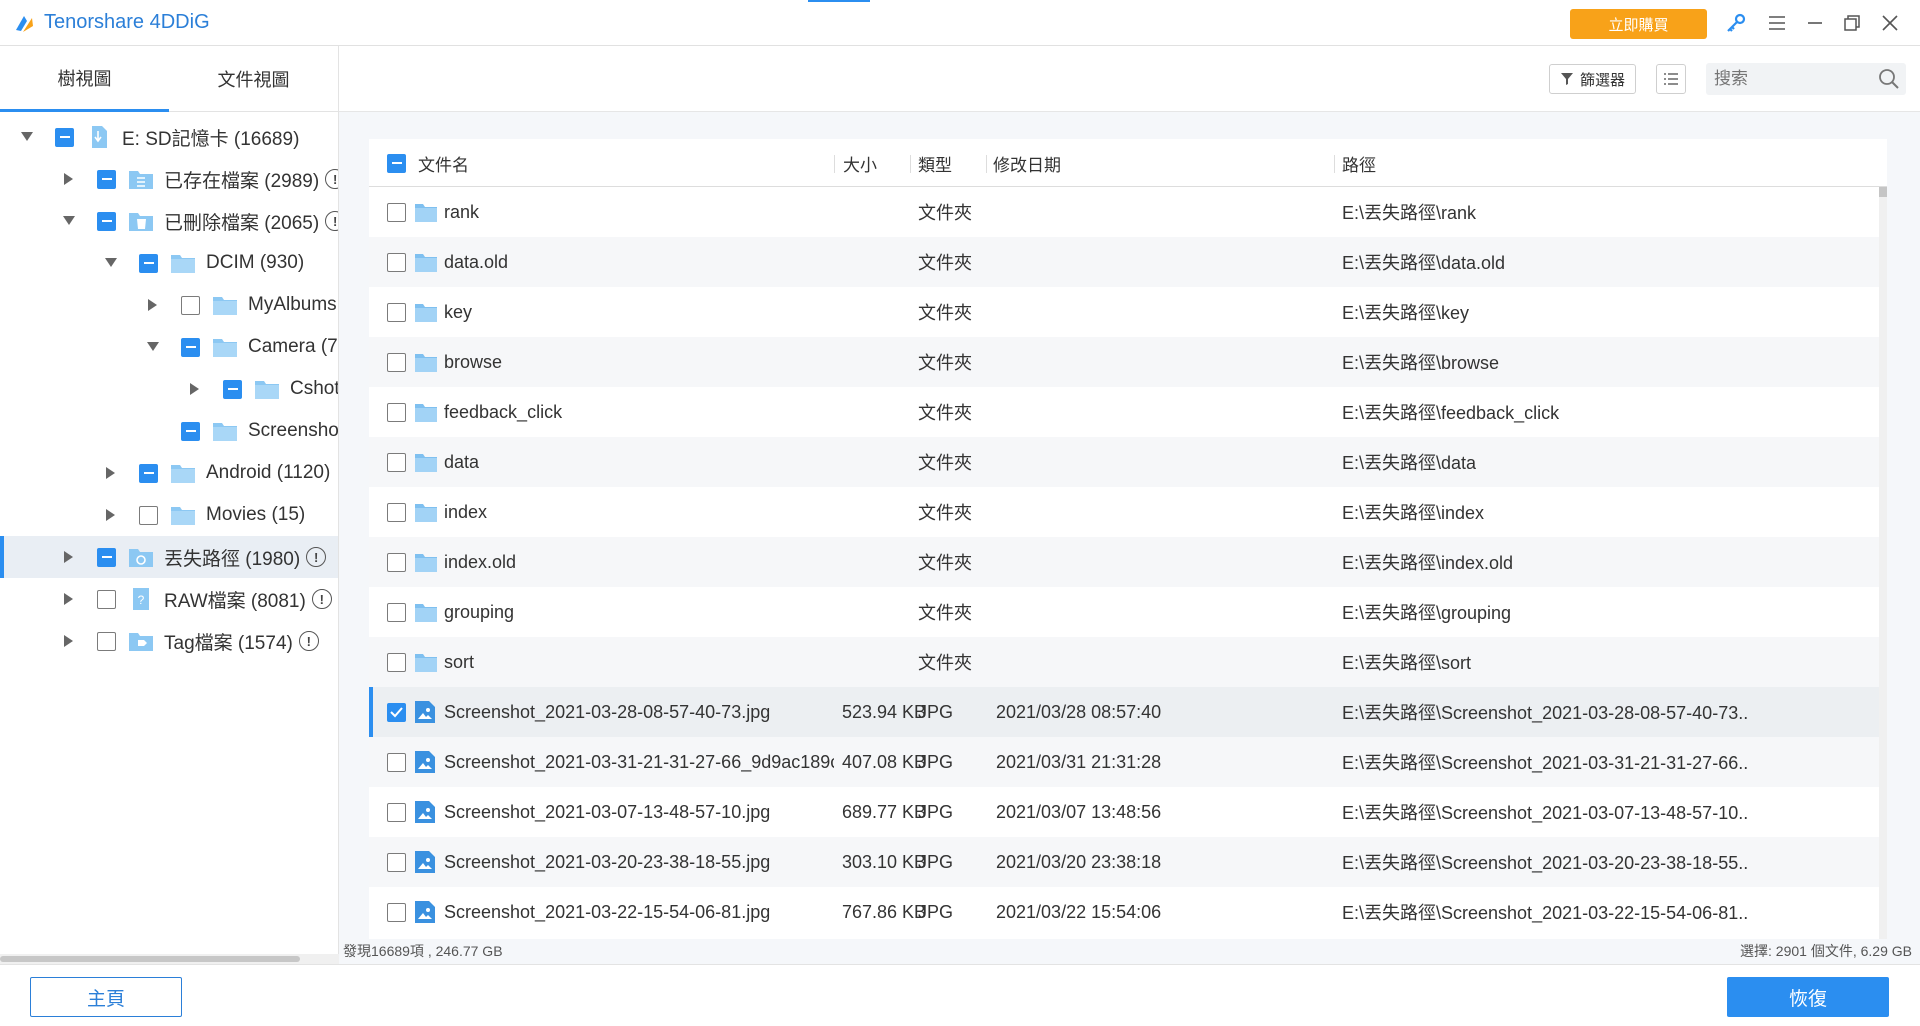 This screenshot has height=1026, width=1920. Describe the element at coordinates (1735, 24) in the screenshot. I see `key-icon` at that location.